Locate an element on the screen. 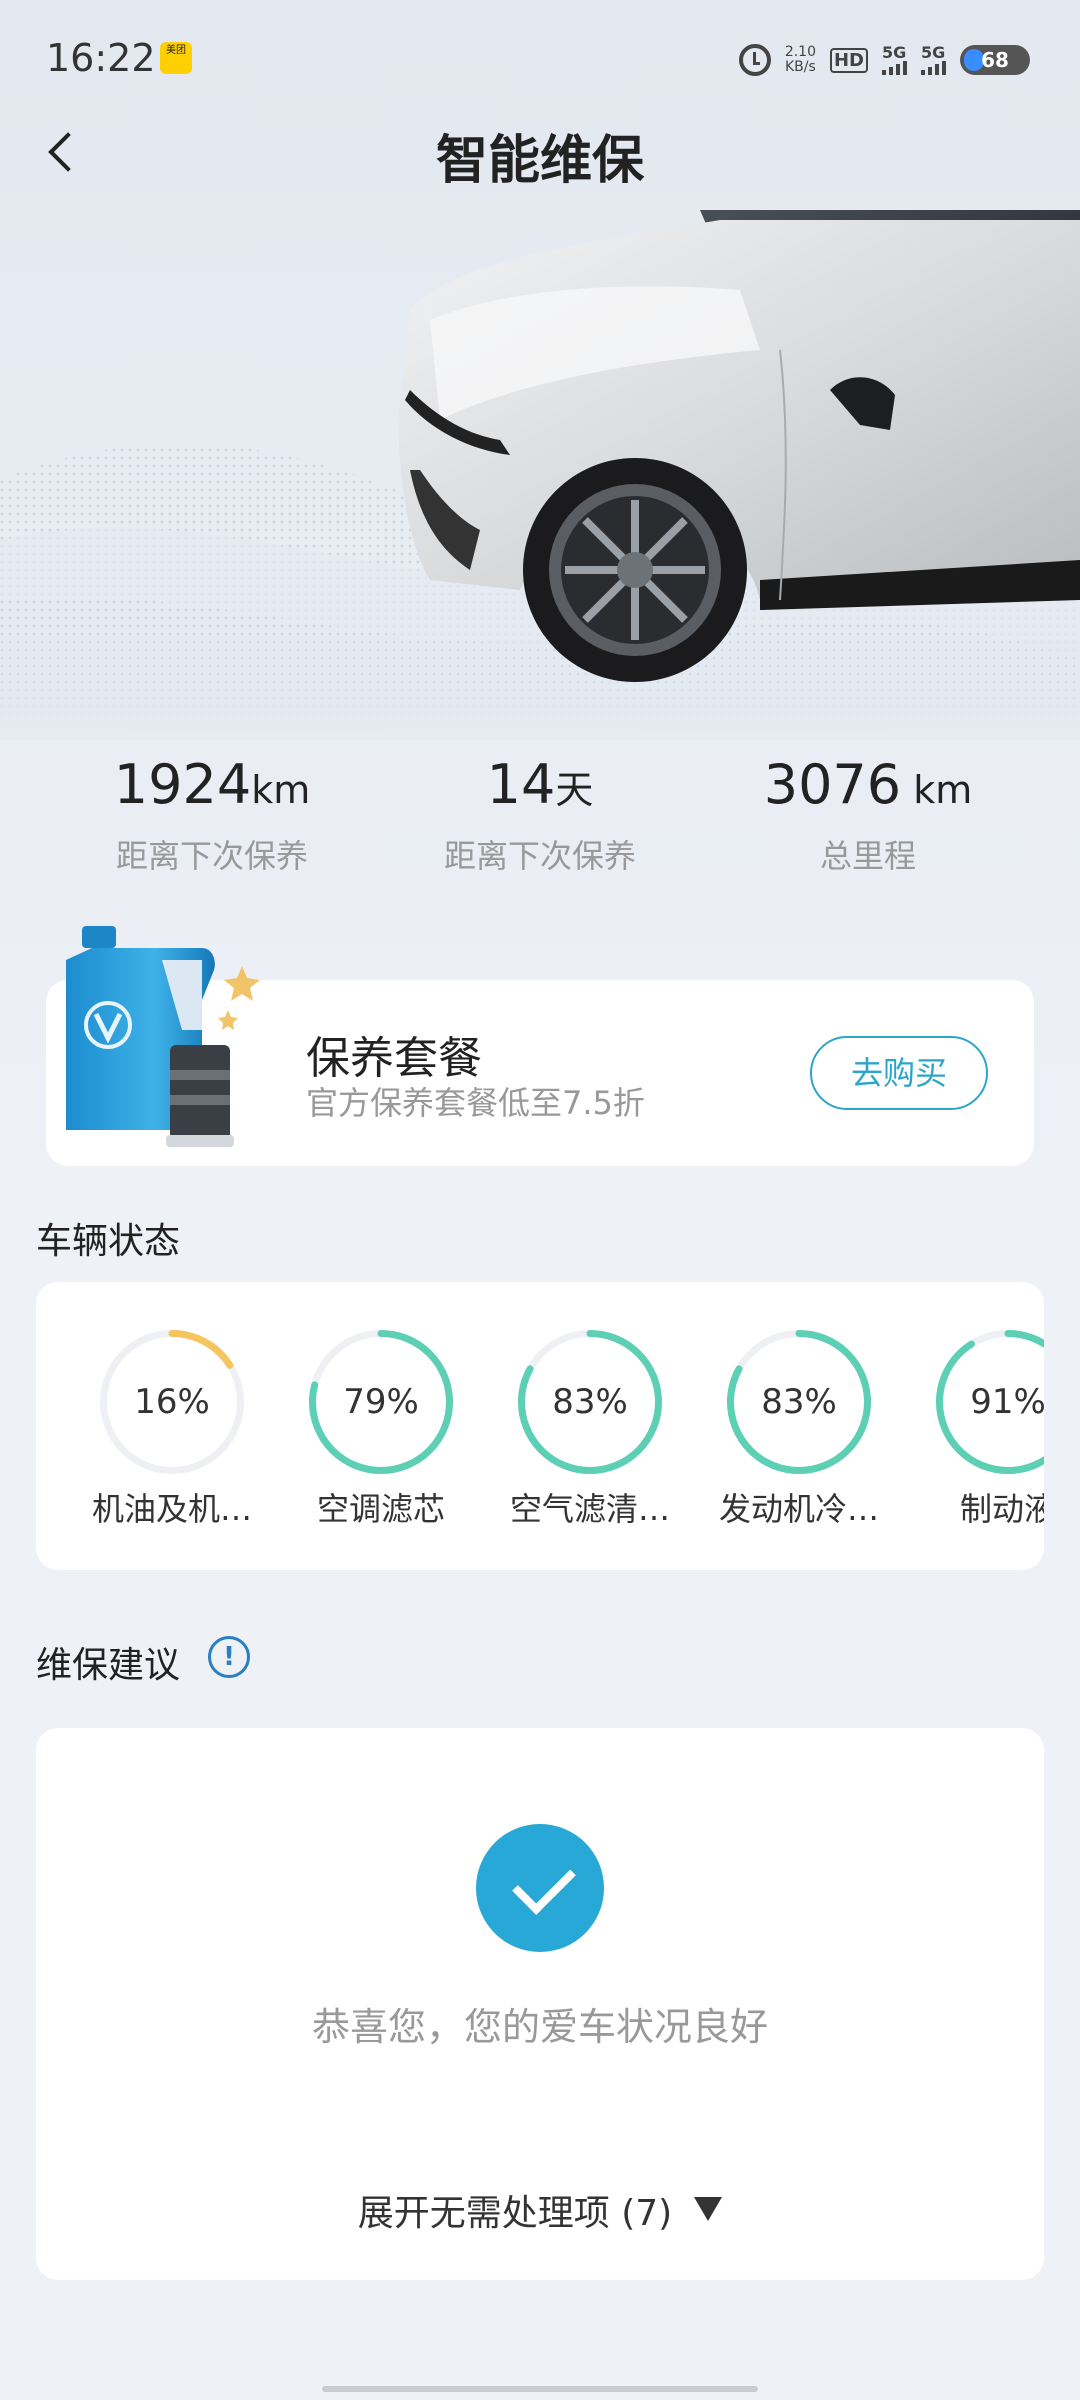 The height and width of the screenshot is (2400, 1080). meituan-badge-label: 美团 is located at coordinates (176, 50).